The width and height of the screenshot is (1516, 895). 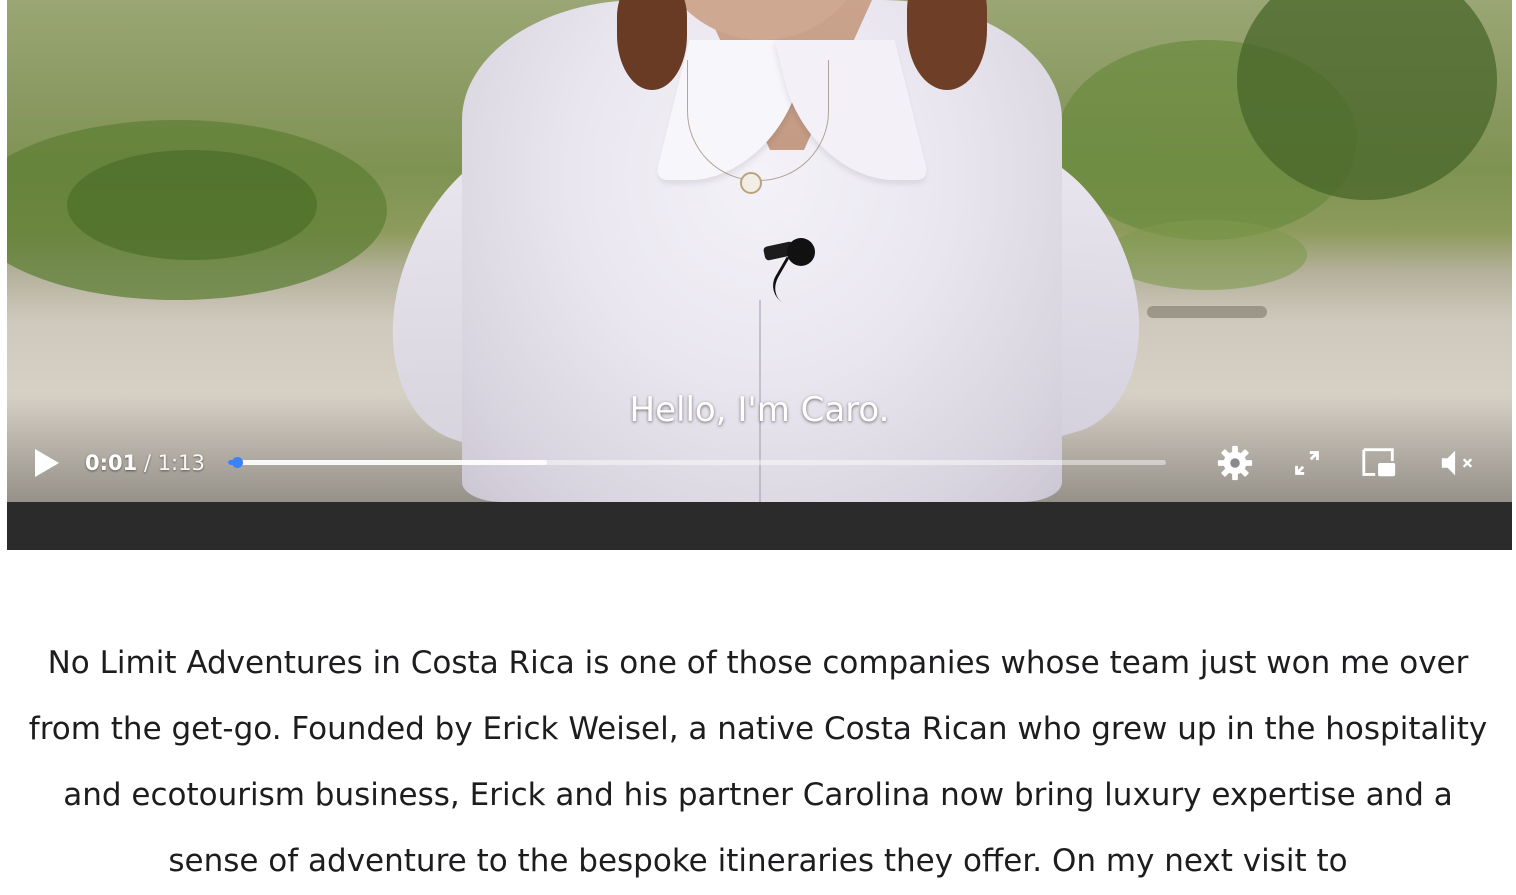 I want to click on mute-button, so click(x=1457, y=463).